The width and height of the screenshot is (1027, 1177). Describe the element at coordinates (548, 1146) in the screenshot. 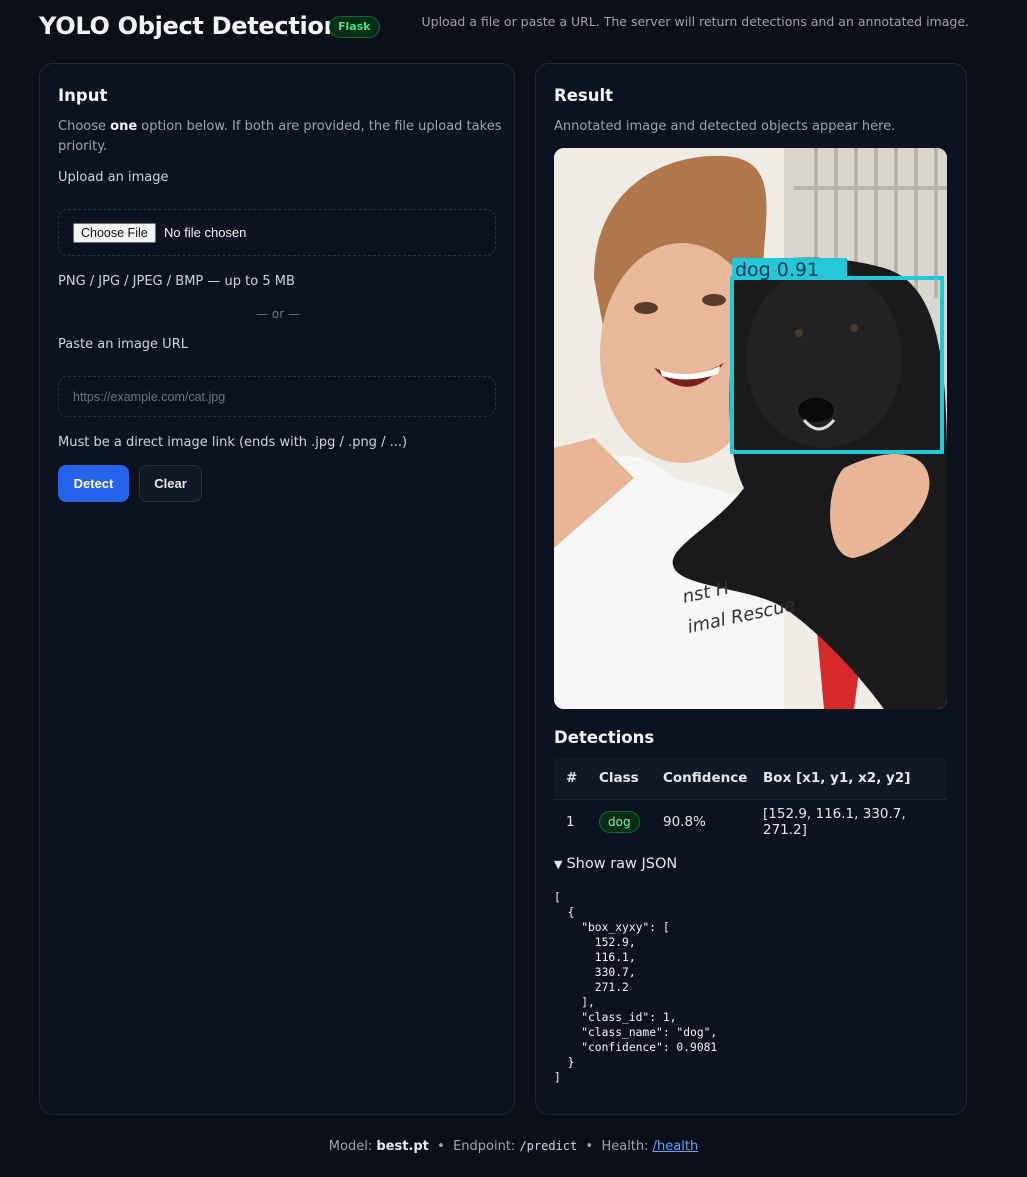

I see `footer-endpoint-value: /predict` at that location.